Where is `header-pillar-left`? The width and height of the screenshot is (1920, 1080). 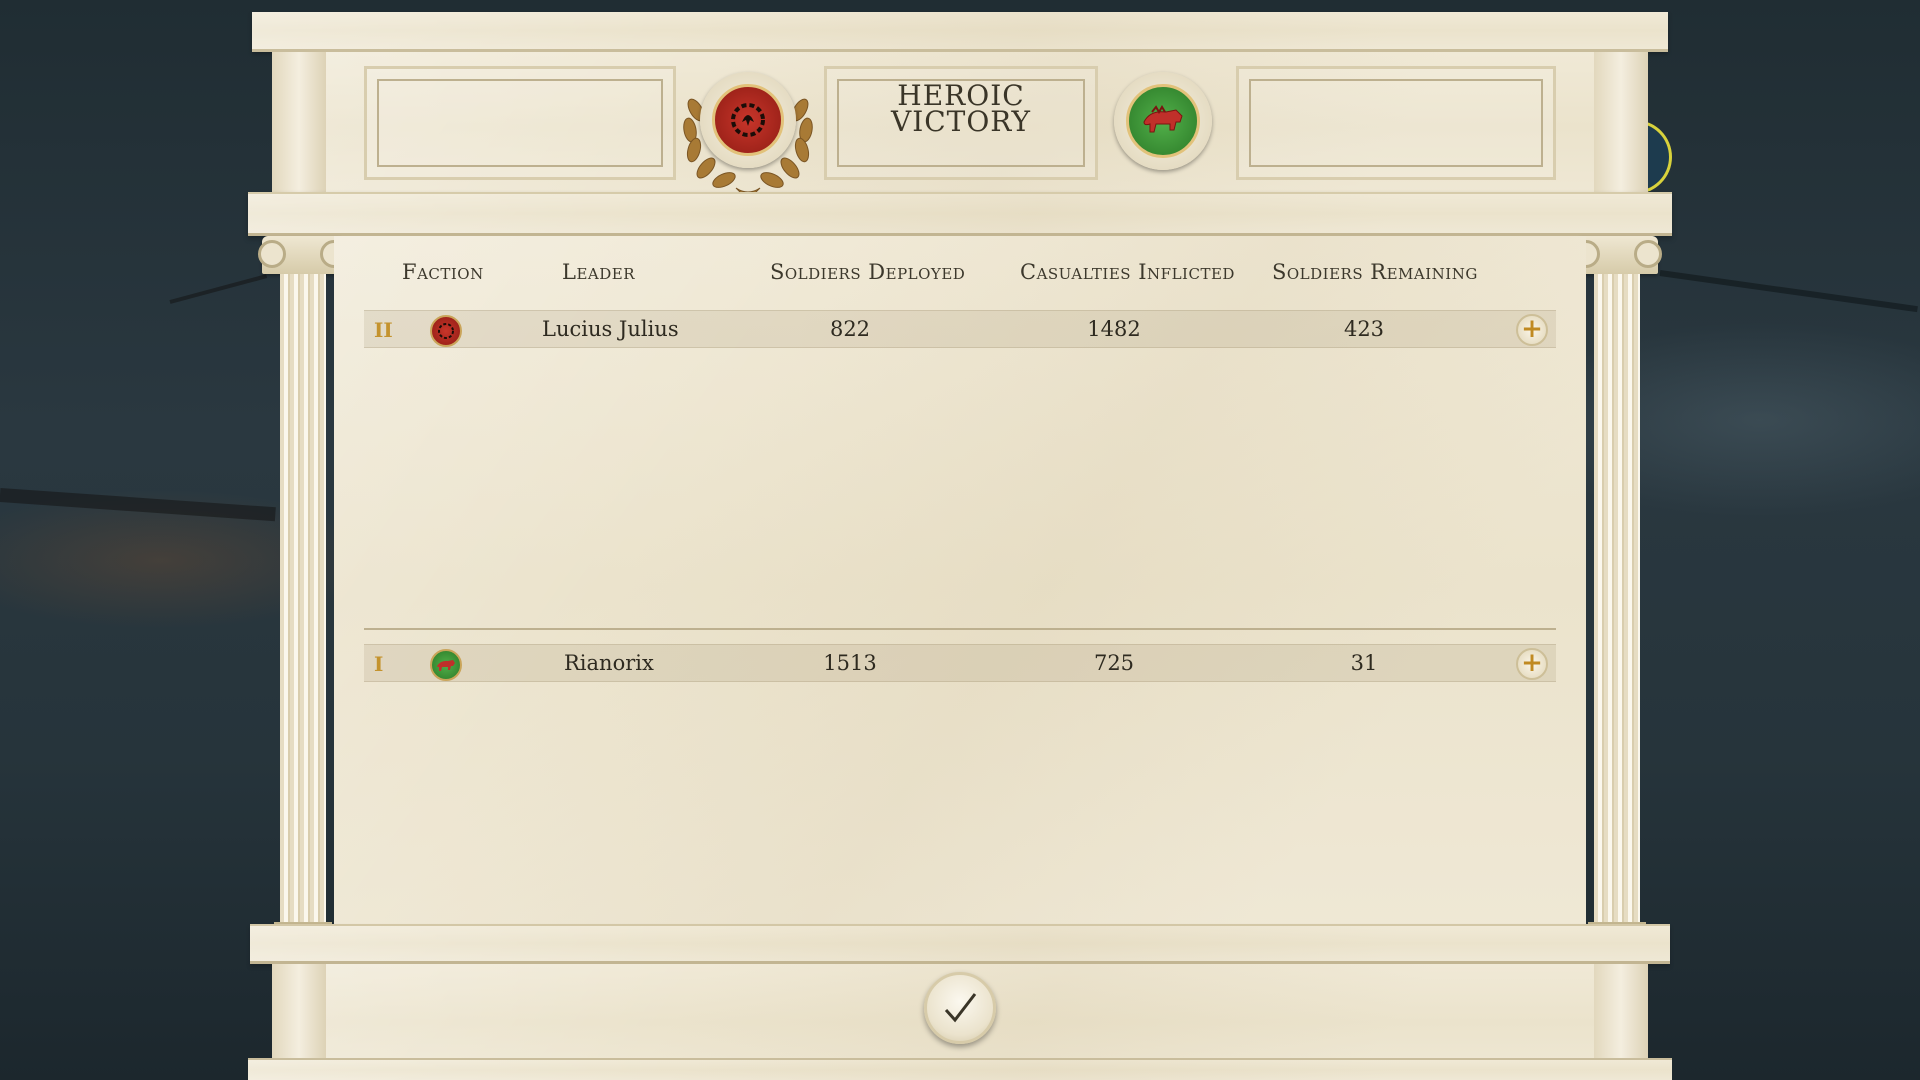
header-pillar-left is located at coordinates (299, 127).